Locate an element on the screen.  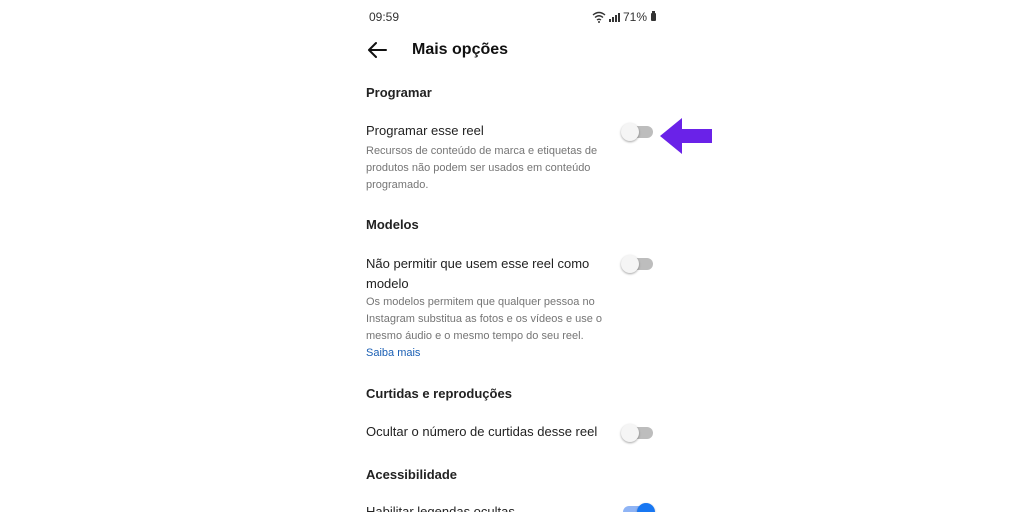
signal-icon is located at coordinates (614, 17).